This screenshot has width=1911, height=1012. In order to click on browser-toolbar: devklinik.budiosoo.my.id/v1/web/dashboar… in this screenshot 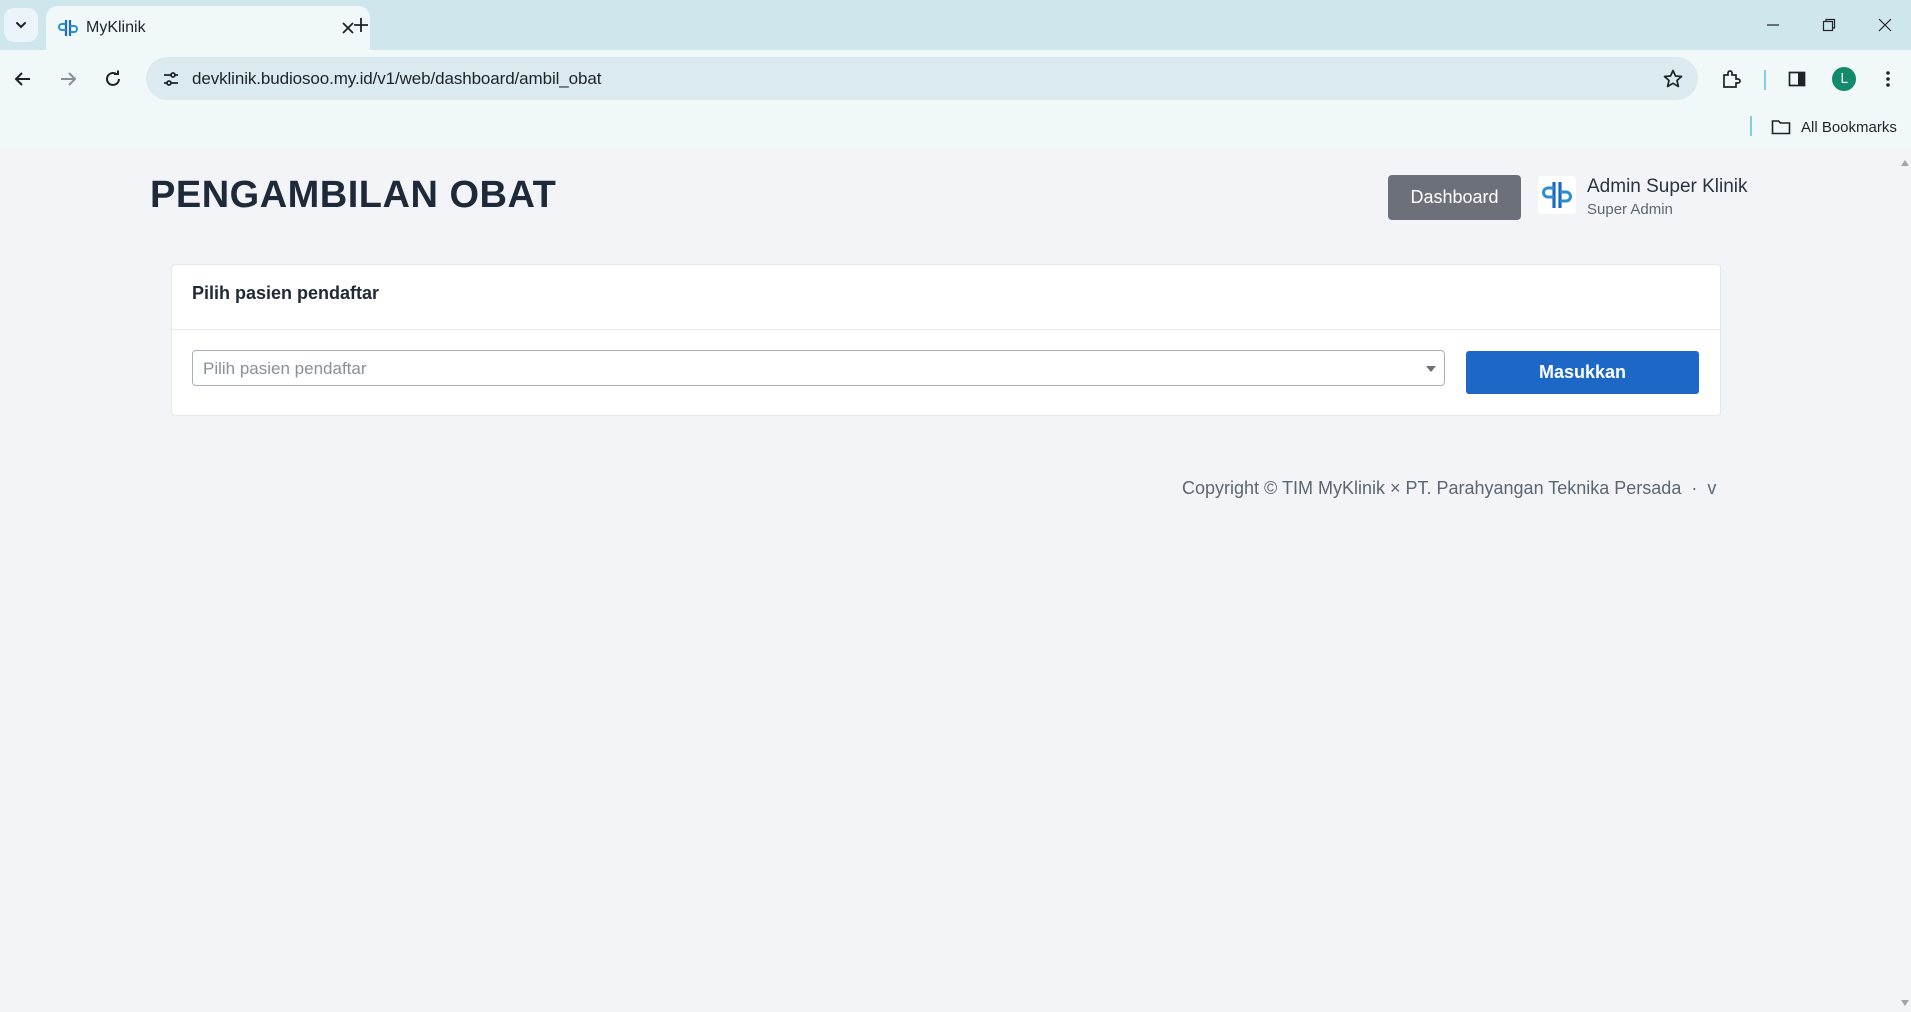, I will do `click(955, 79)`.